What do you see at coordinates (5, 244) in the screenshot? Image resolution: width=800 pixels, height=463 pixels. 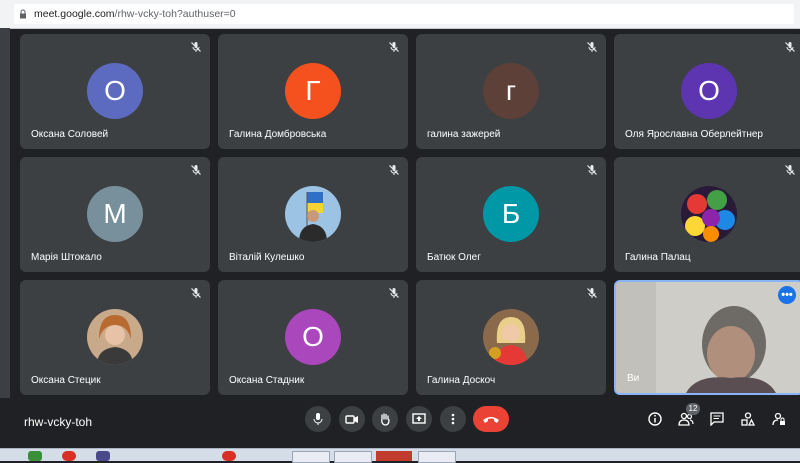 I see `left-window-edge` at bounding box center [5, 244].